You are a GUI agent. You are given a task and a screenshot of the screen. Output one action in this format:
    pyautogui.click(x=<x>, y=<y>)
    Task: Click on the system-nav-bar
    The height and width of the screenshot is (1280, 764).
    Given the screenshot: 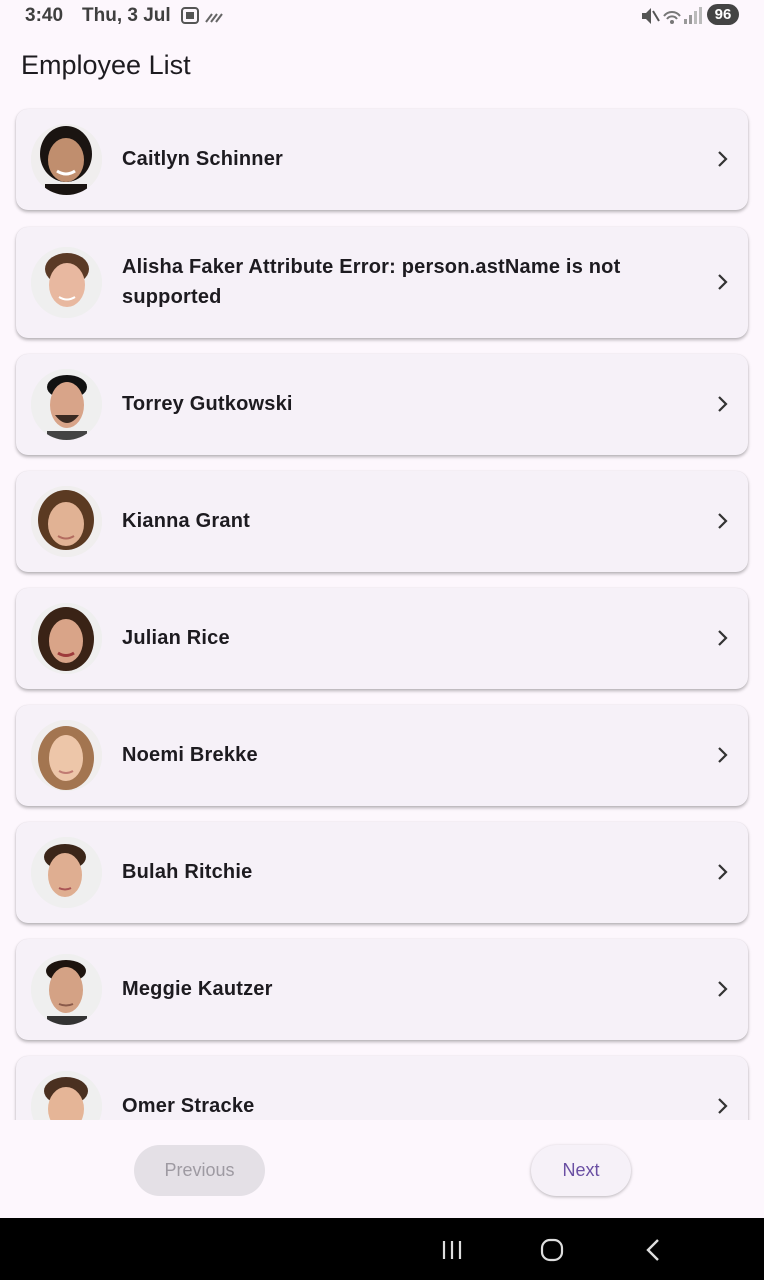 What is the action you would take?
    pyautogui.click(x=382, y=1249)
    